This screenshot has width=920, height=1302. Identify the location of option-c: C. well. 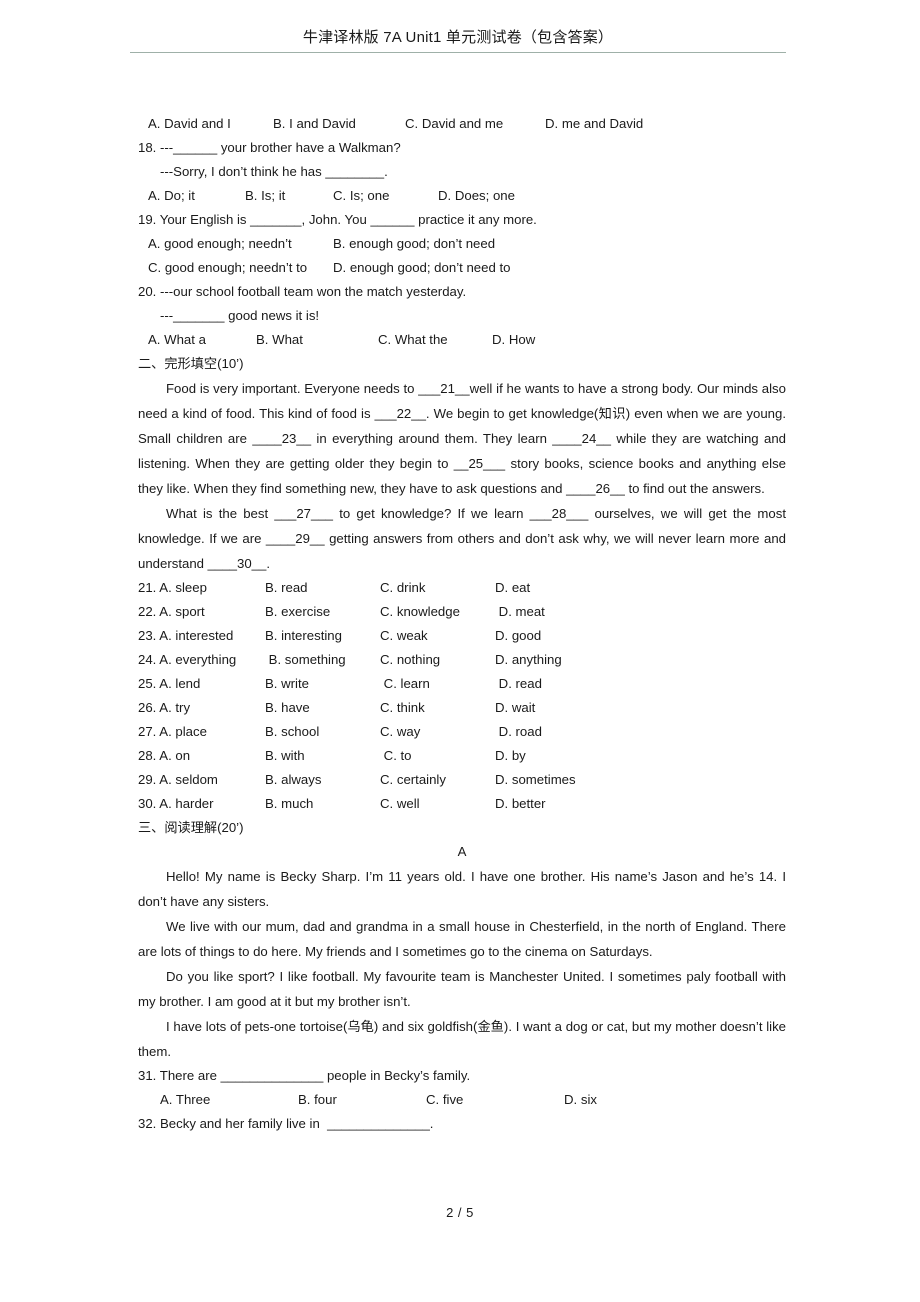
(437, 804).